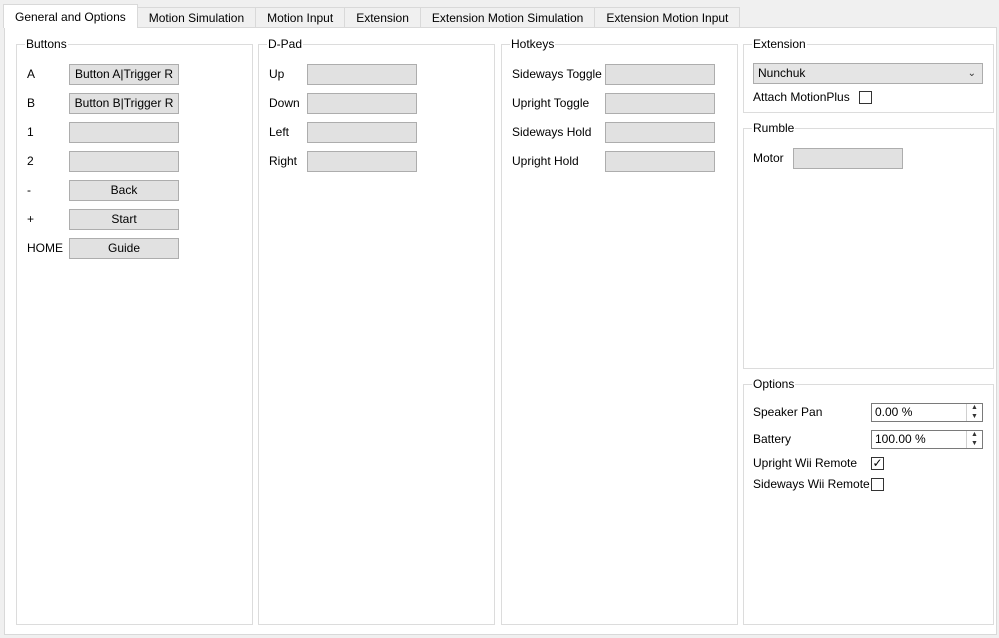  What do you see at coordinates (868, 245) in the screenshot?
I see `rumble-group: Rumble Motor` at bounding box center [868, 245].